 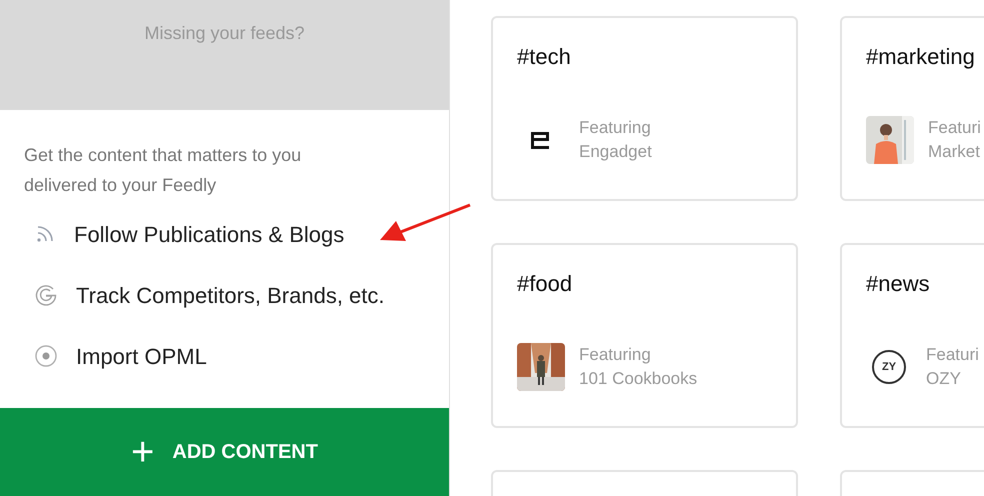 What do you see at coordinates (898, 284) in the screenshot?
I see `topic-title: #news` at bounding box center [898, 284].